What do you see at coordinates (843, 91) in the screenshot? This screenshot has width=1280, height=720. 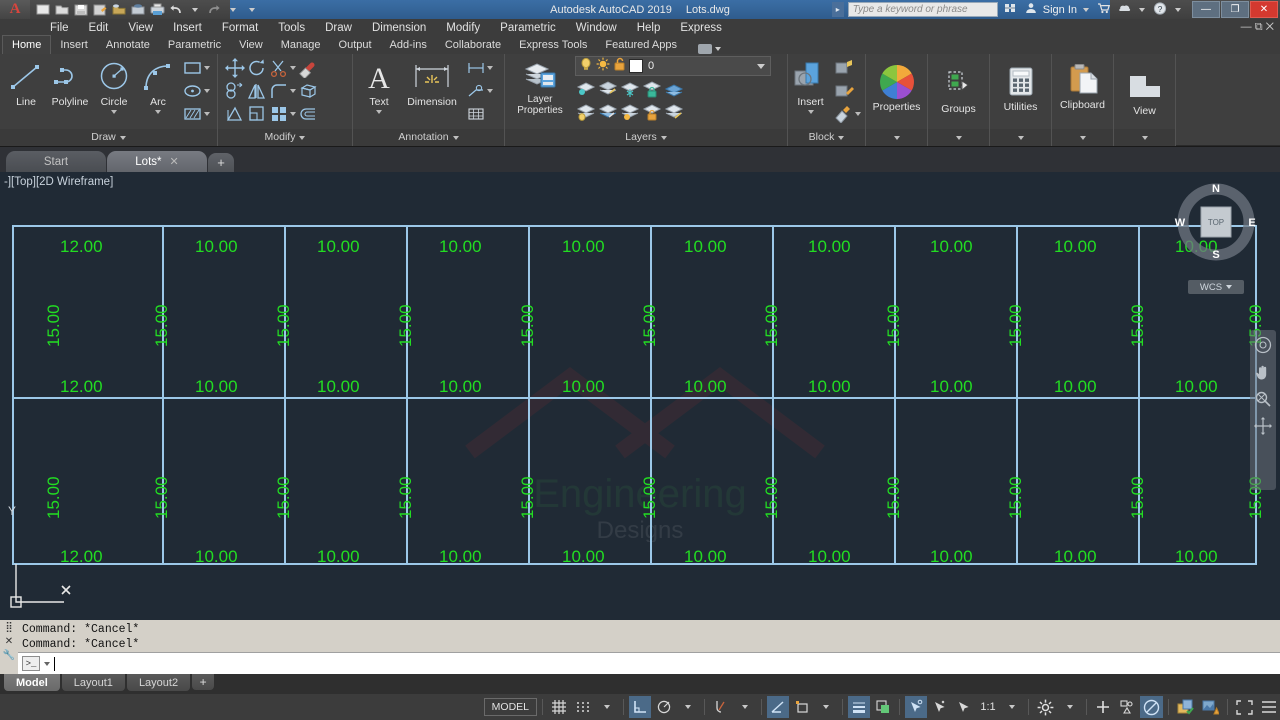 I see `edit-block-icon` at bounding box center [843, 91].